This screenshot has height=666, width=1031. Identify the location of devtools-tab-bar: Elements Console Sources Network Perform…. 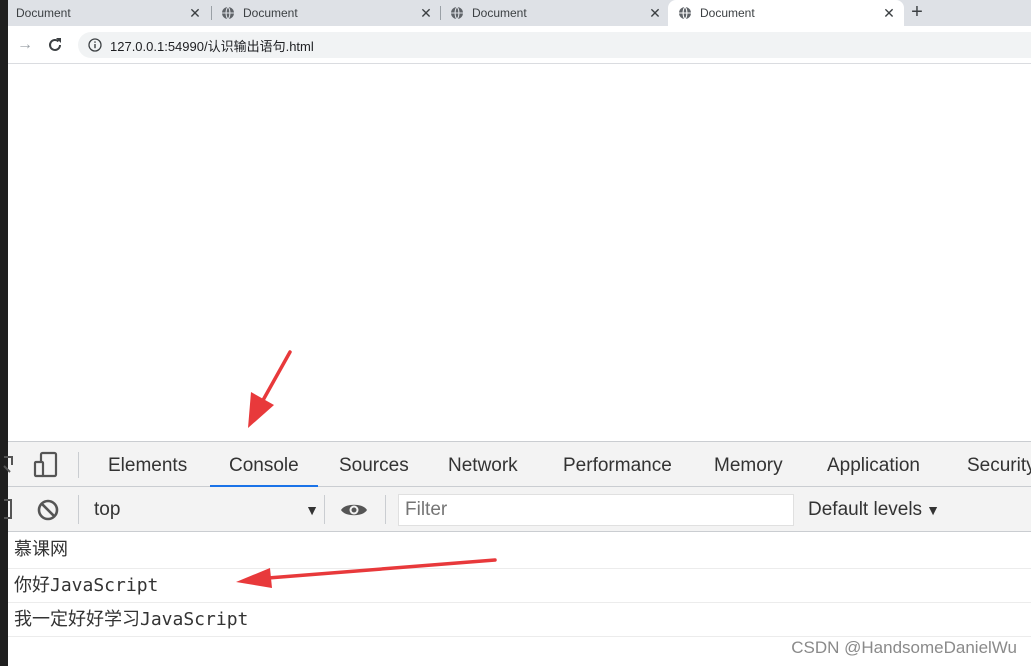
(517, 464).